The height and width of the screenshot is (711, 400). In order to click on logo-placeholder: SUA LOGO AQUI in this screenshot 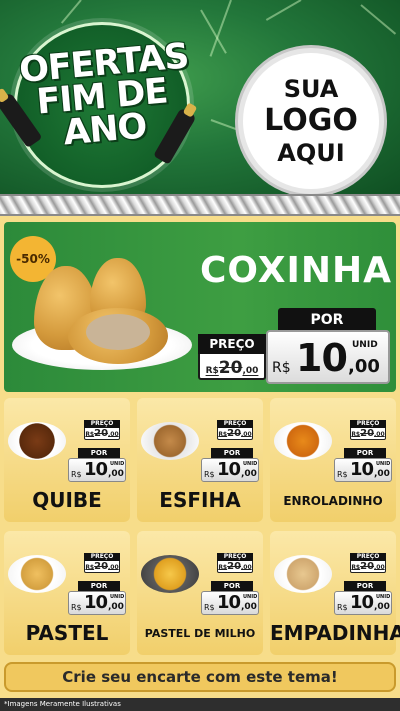, I will do `click(311, 121)`.